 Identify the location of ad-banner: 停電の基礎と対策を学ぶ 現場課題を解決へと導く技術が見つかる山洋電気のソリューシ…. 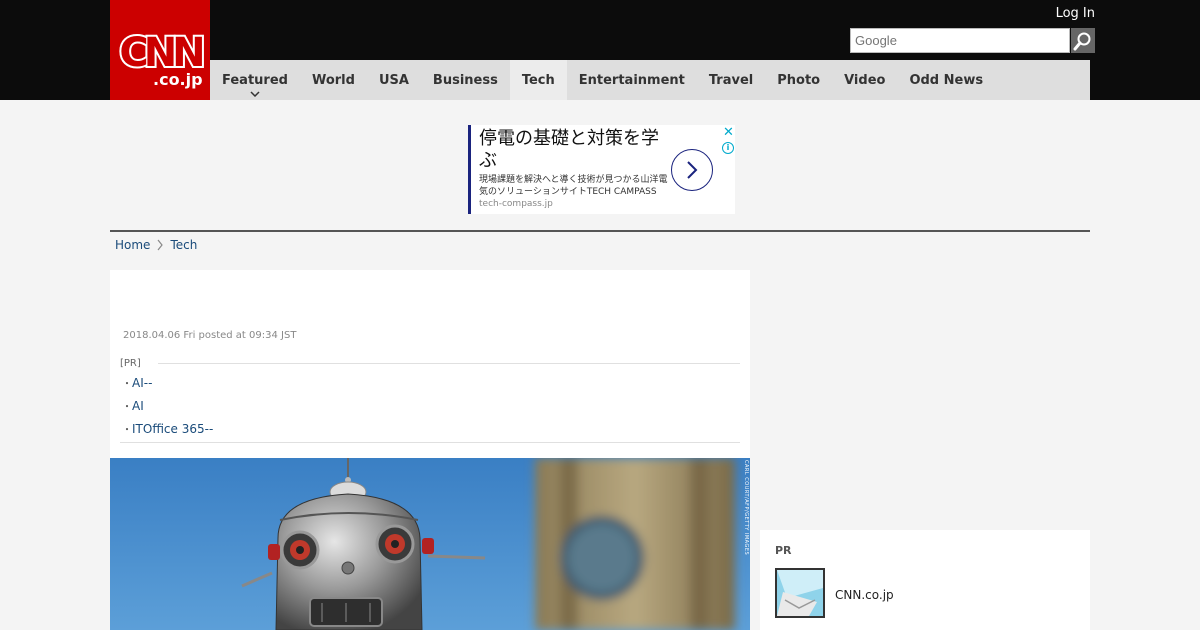
(601, 169).